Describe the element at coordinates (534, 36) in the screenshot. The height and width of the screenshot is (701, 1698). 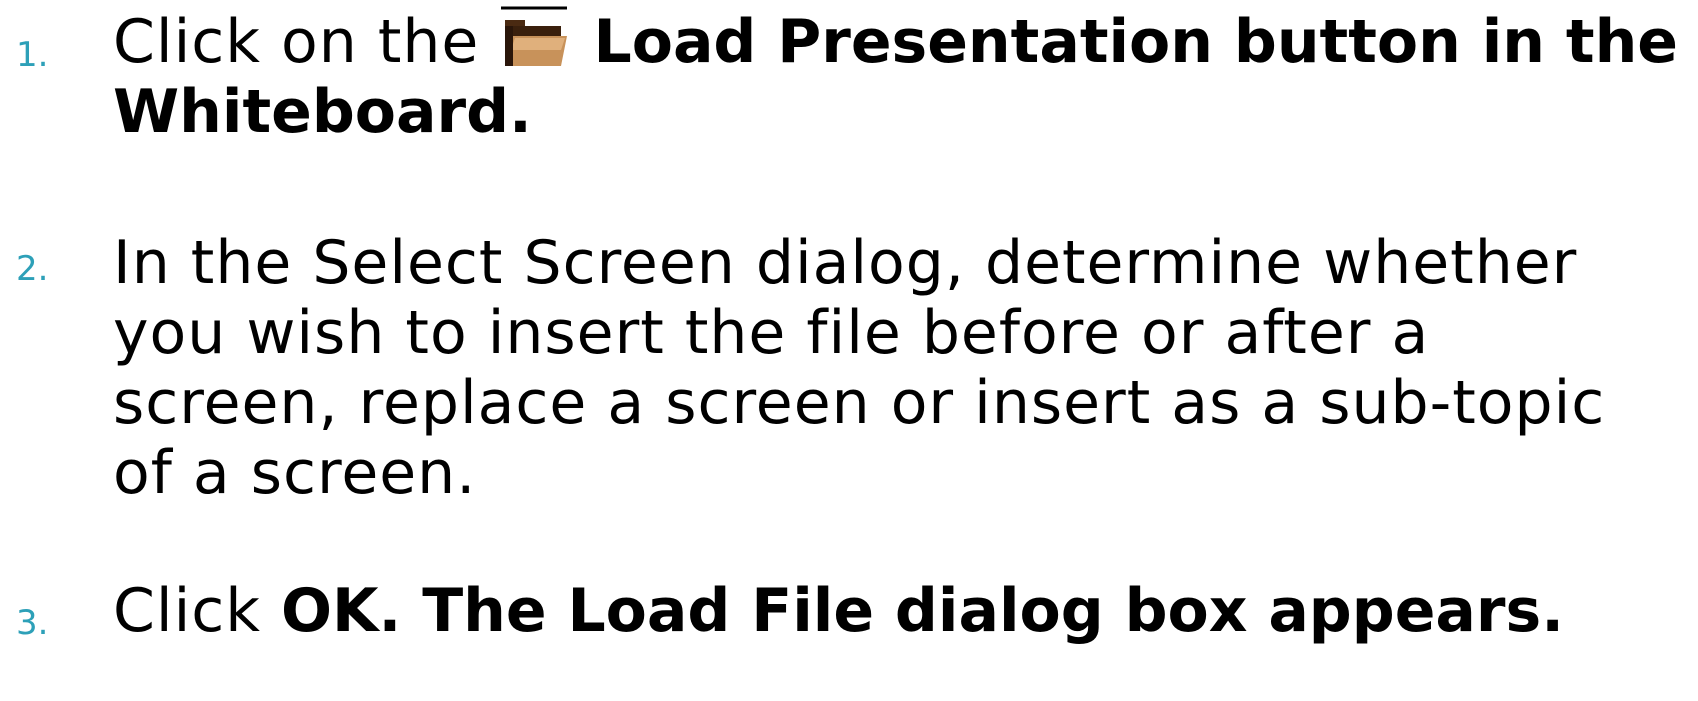
I see `load-presentation-folder-icon` at that location.